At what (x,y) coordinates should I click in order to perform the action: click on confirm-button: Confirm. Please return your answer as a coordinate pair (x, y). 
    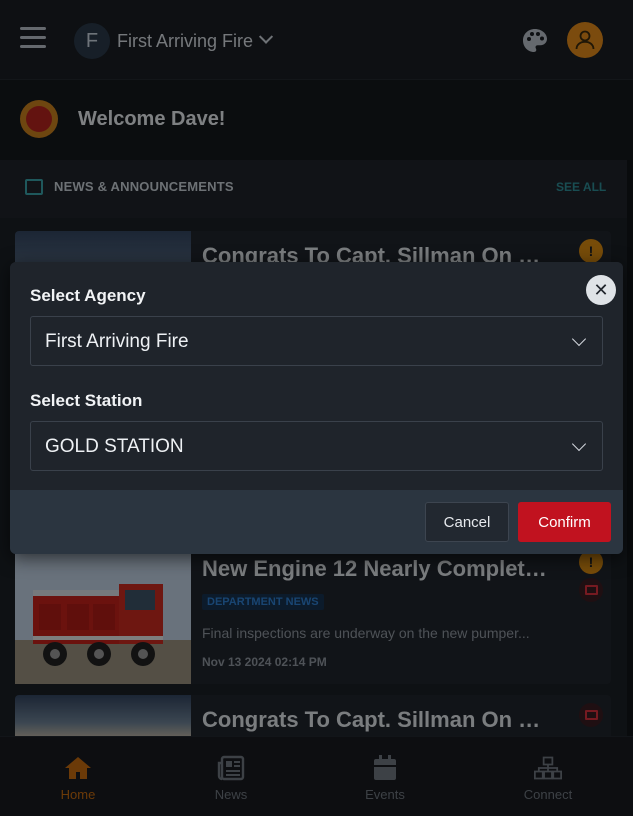
    Looking at the image, I should click on (564, 522).